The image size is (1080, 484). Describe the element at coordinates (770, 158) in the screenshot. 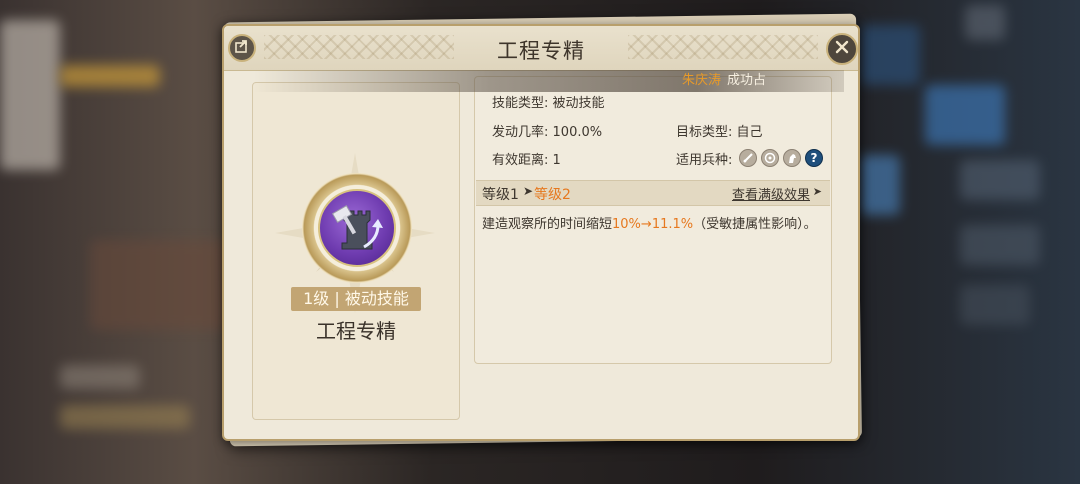

I see `target-icon` at that location.